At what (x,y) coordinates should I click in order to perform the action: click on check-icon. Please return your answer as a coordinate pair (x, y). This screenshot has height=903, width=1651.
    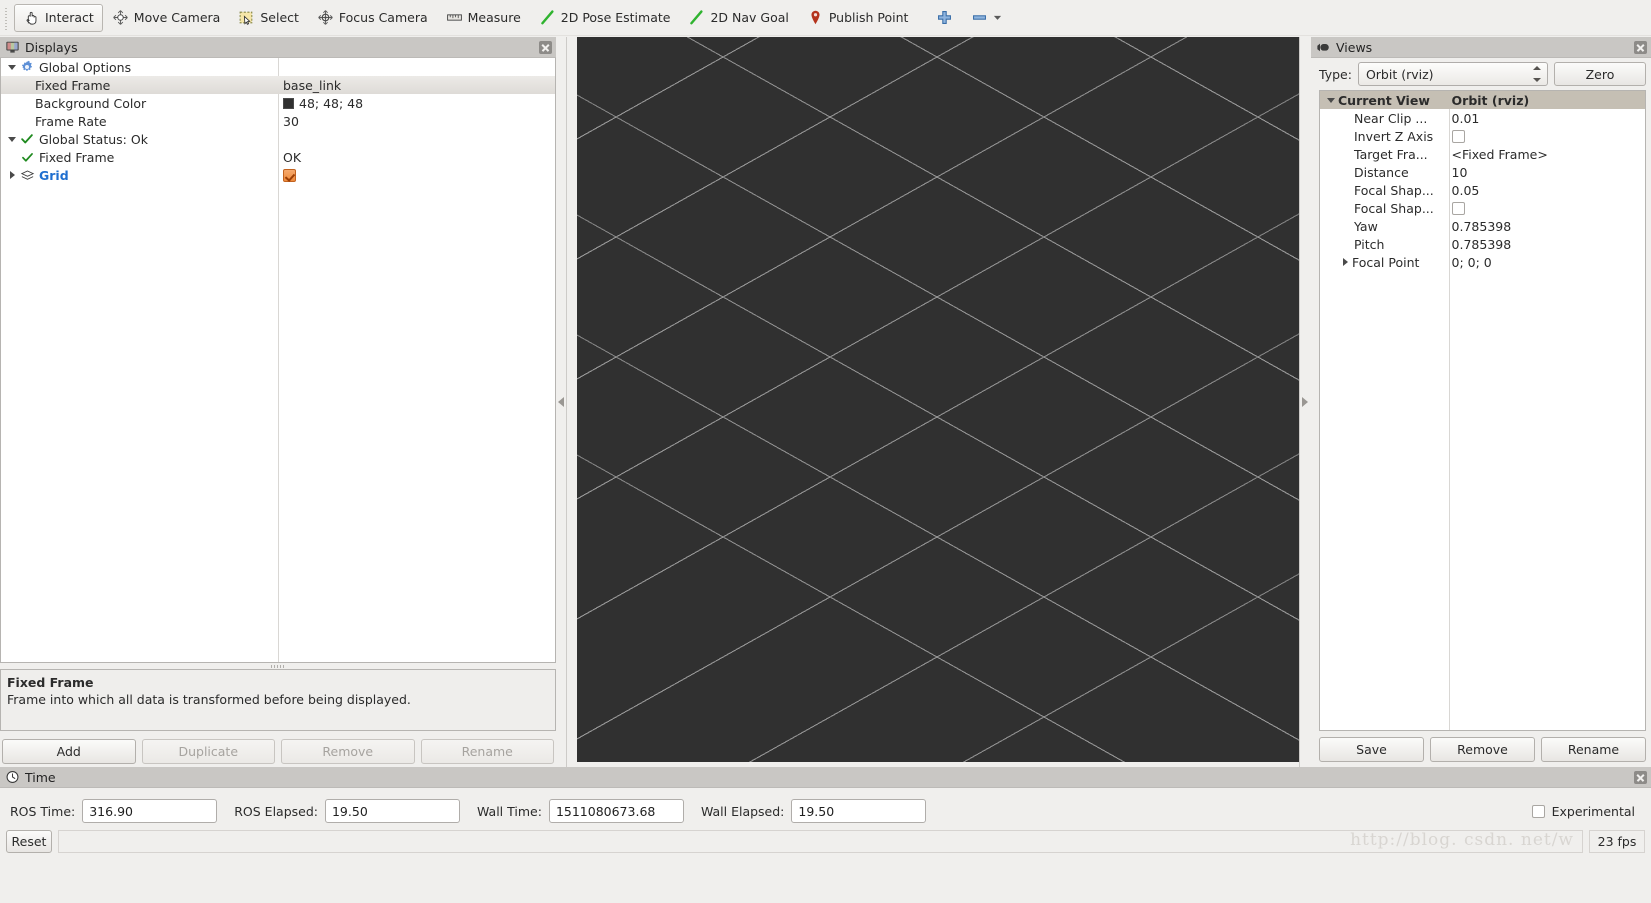
    Looking at the image, I should click on (27, 139).